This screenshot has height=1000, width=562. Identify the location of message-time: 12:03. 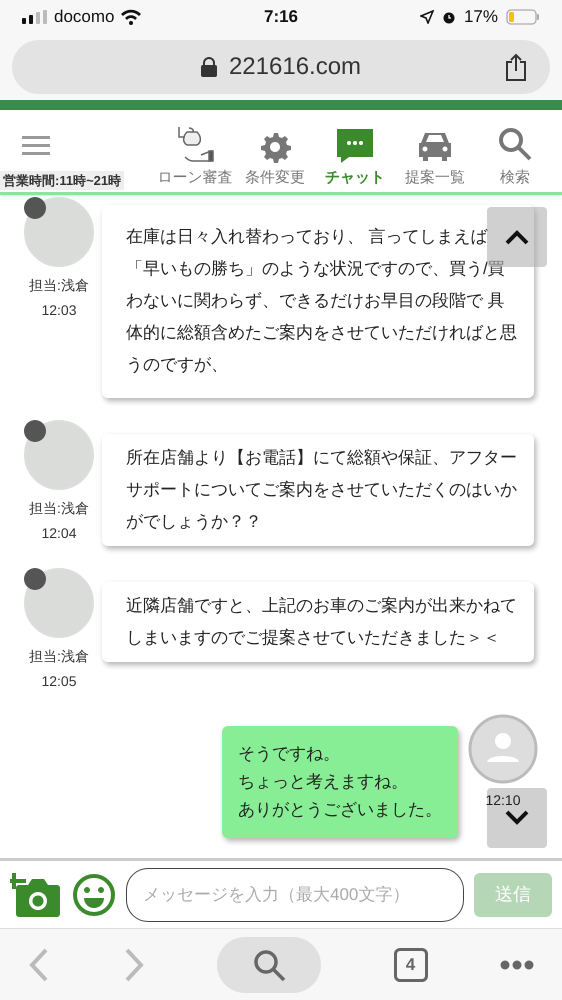
(59, 310).